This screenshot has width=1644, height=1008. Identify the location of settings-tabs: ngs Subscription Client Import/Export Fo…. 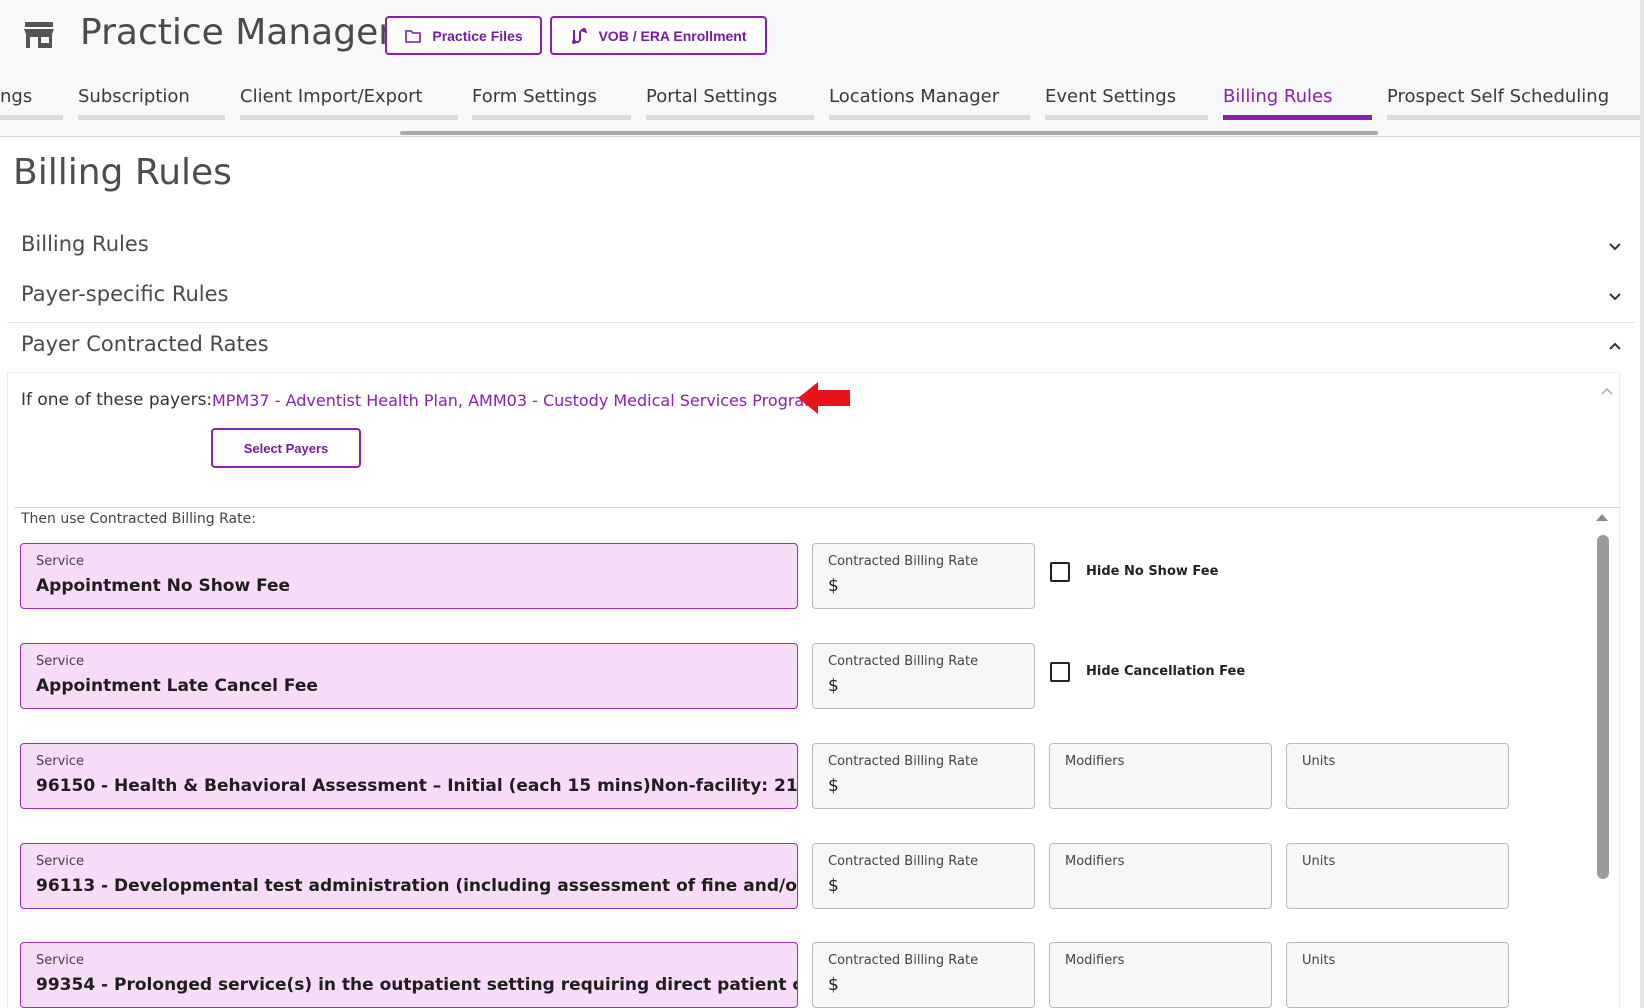
(822, 104).